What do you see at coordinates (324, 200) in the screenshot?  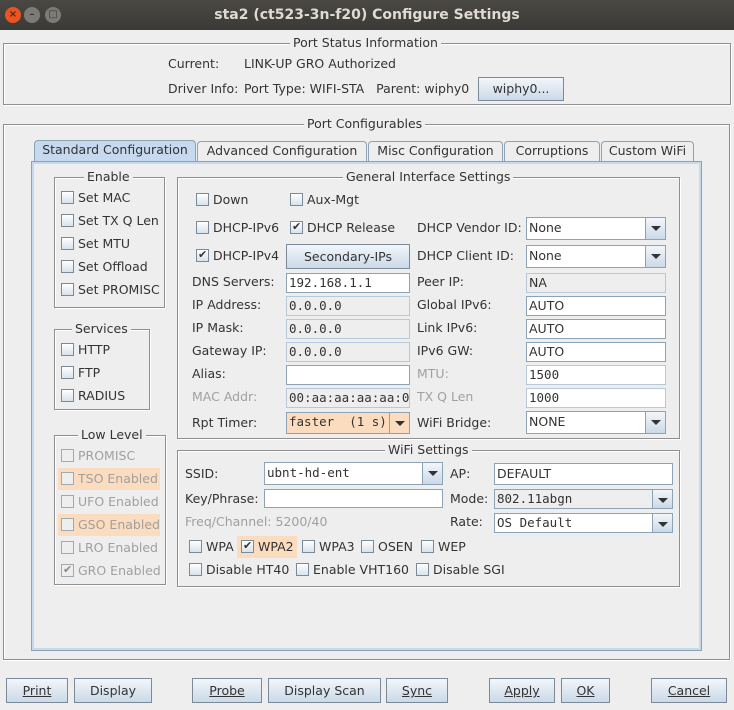 I see `aux-mgt-checkbox: Aux-Mgt` at bounding box center [324, 200].